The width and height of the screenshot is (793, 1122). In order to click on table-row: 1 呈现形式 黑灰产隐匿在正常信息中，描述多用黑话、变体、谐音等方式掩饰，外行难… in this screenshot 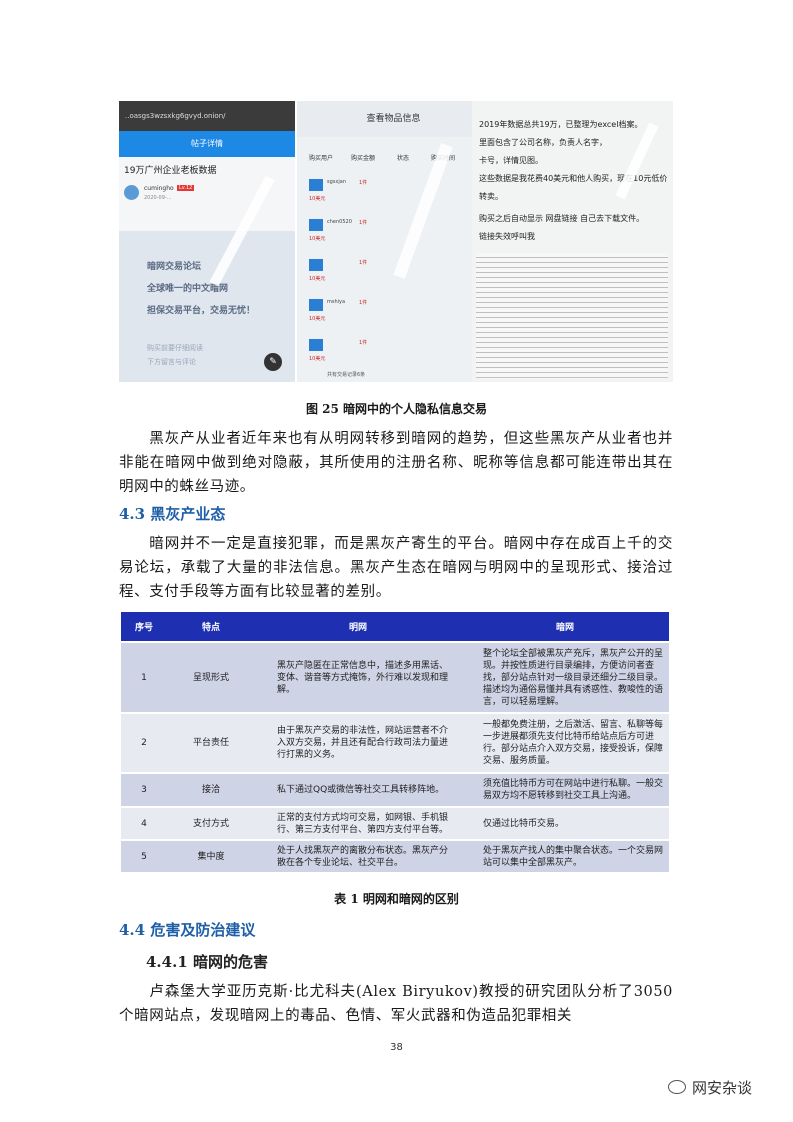, I will do `click(395, 677)`.